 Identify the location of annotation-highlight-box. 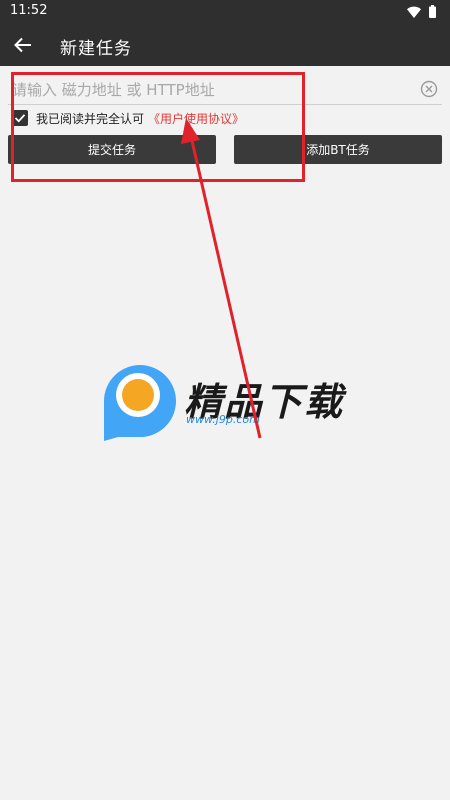
(158, 127).